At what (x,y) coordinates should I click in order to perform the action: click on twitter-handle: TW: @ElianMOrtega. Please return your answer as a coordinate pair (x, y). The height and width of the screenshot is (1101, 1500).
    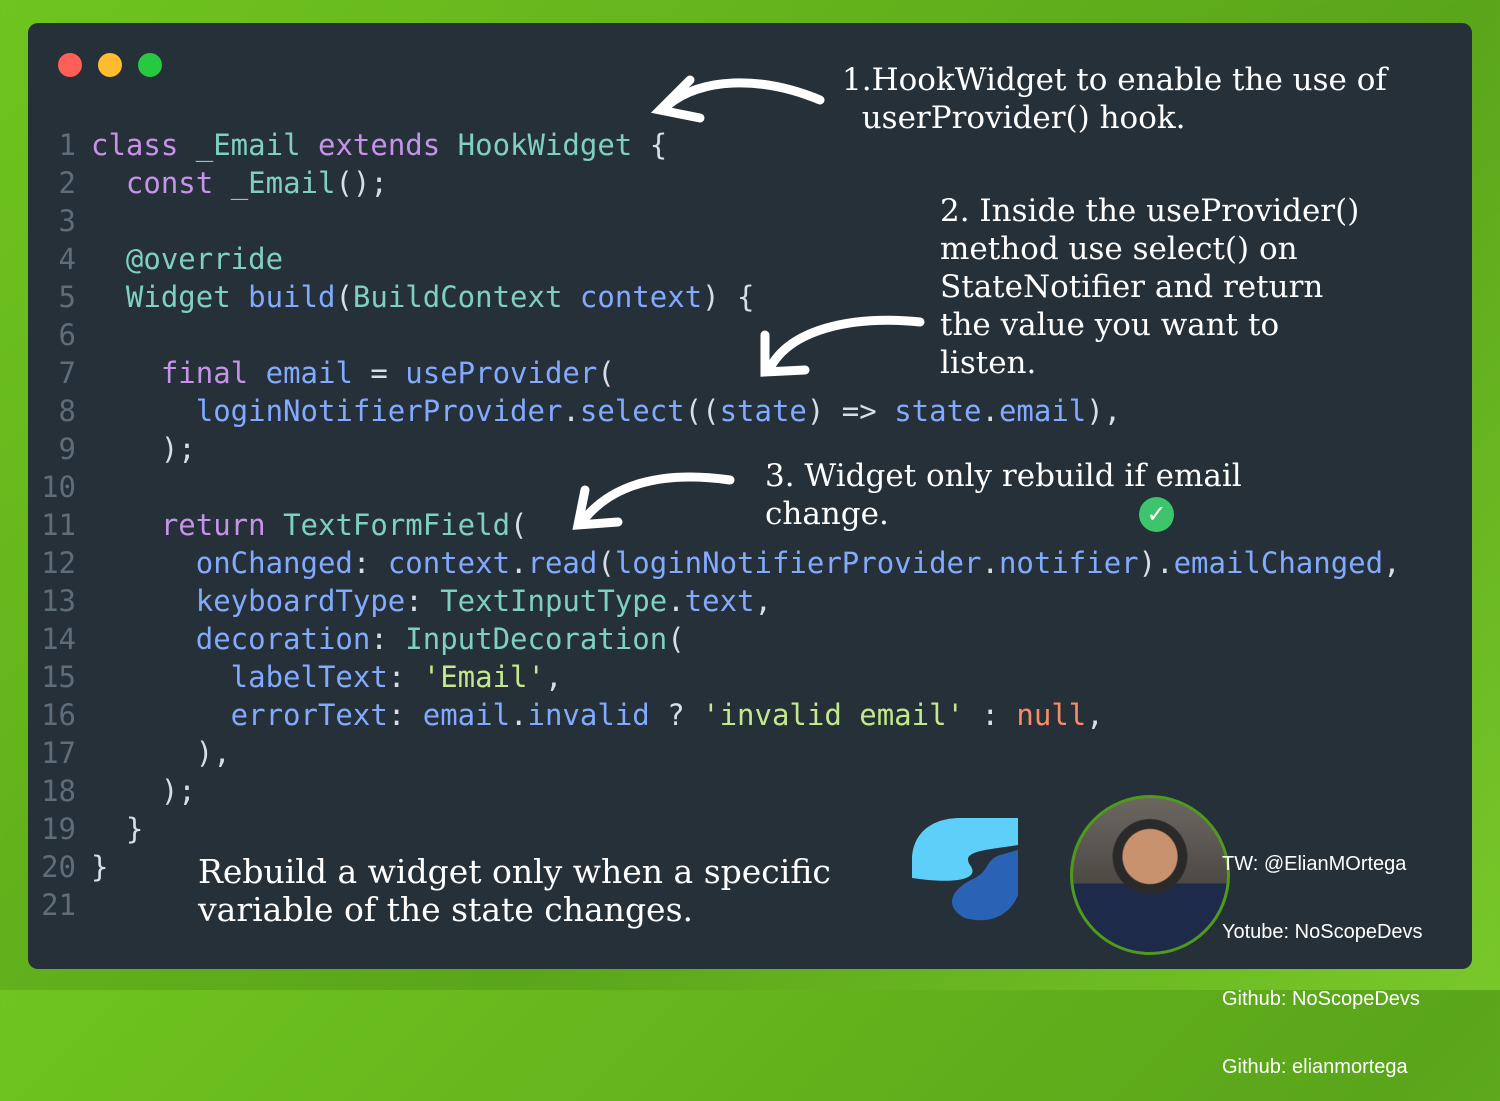
    Looking at the image, I should click on (1314, 864).